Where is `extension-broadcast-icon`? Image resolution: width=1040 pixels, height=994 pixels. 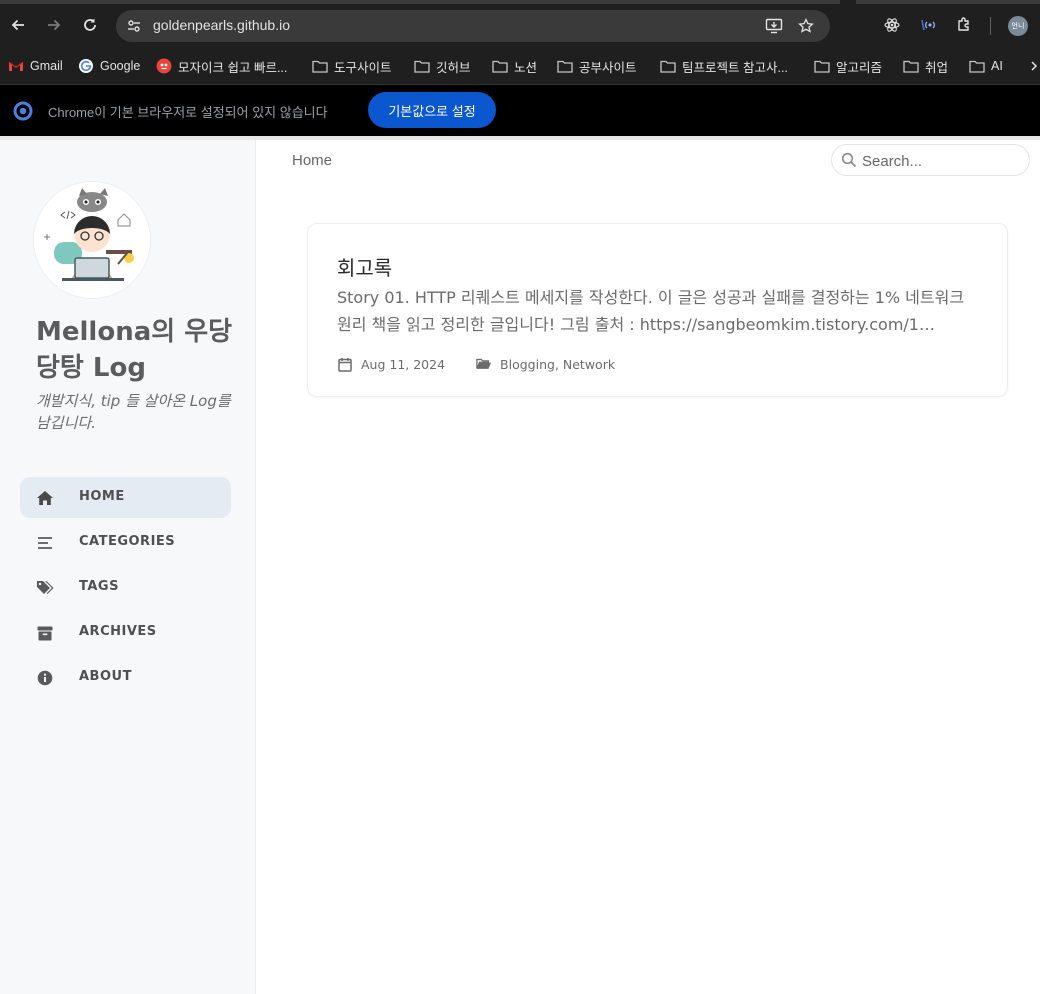 extension-broadcast-icon is located at coordinates (928, 25).